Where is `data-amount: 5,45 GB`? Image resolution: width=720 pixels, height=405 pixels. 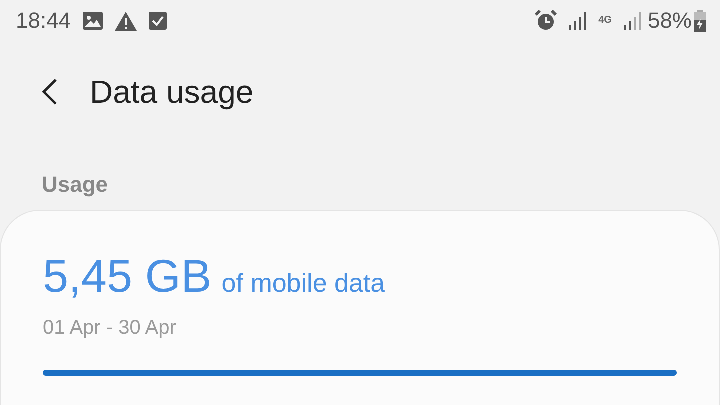 data-amount: 5,45 GB is located at coordinates (127, 276).